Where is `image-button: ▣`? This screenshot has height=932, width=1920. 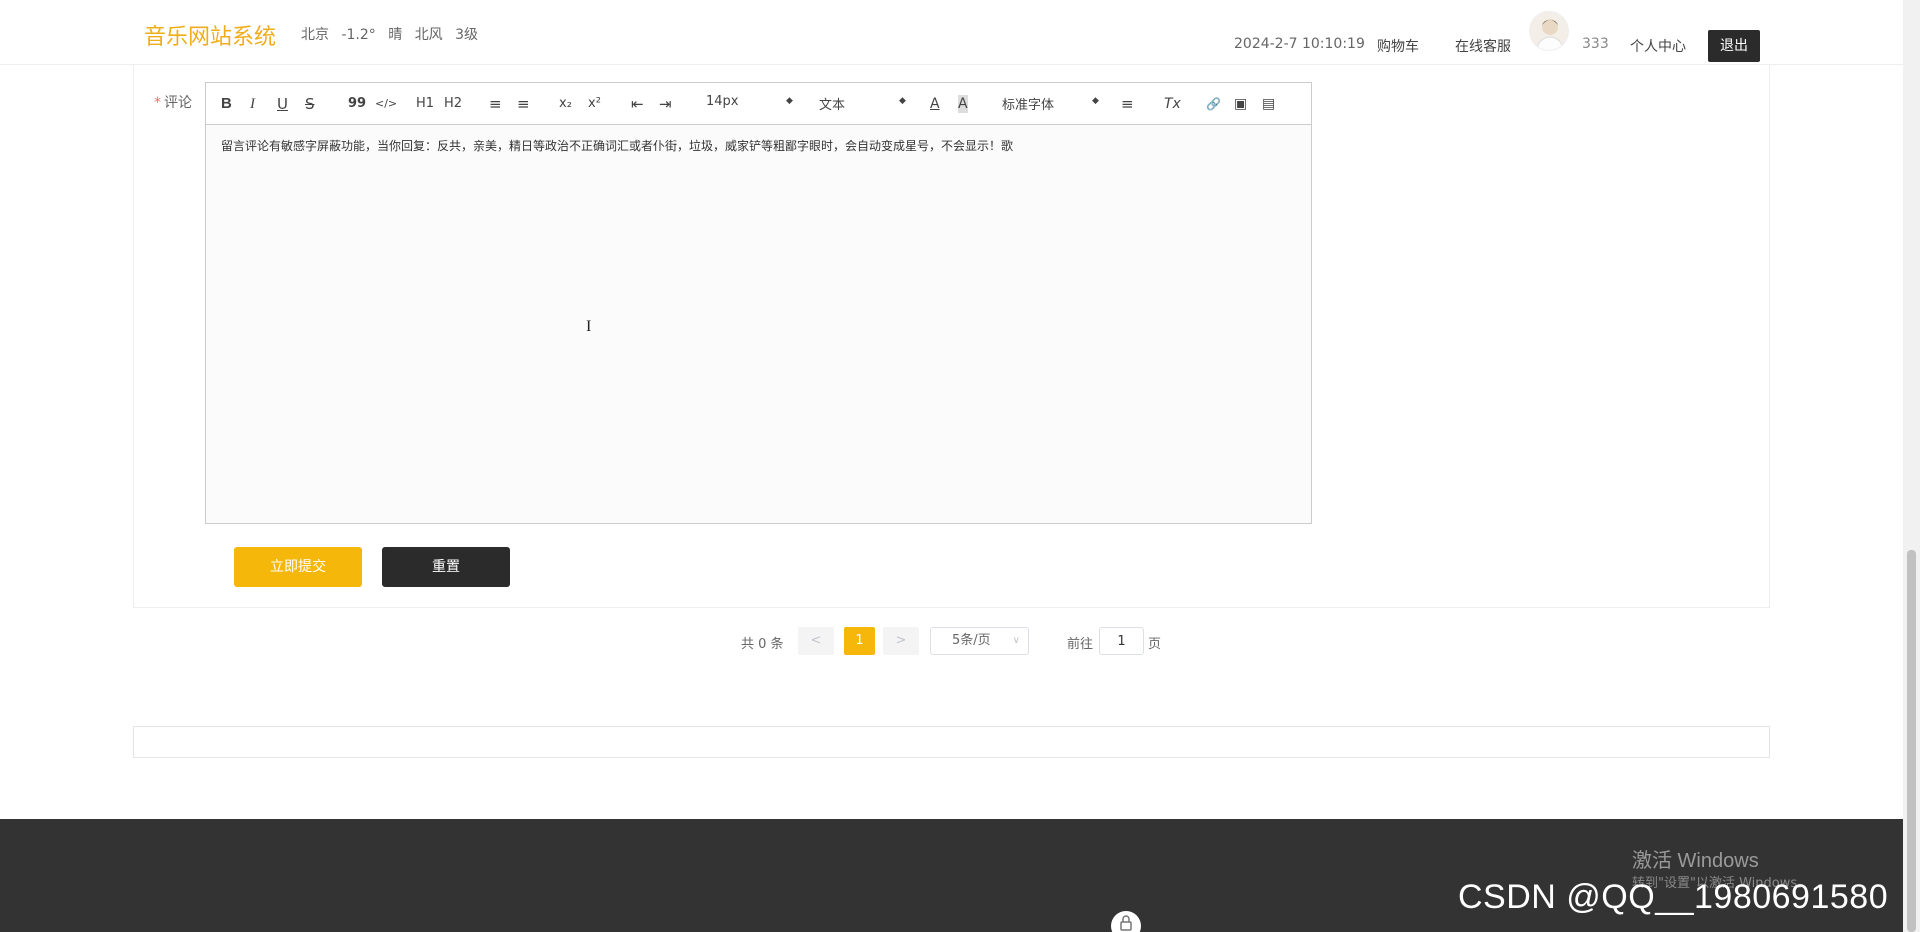
image-button: ▣ is located at coordinates (1240, 104).